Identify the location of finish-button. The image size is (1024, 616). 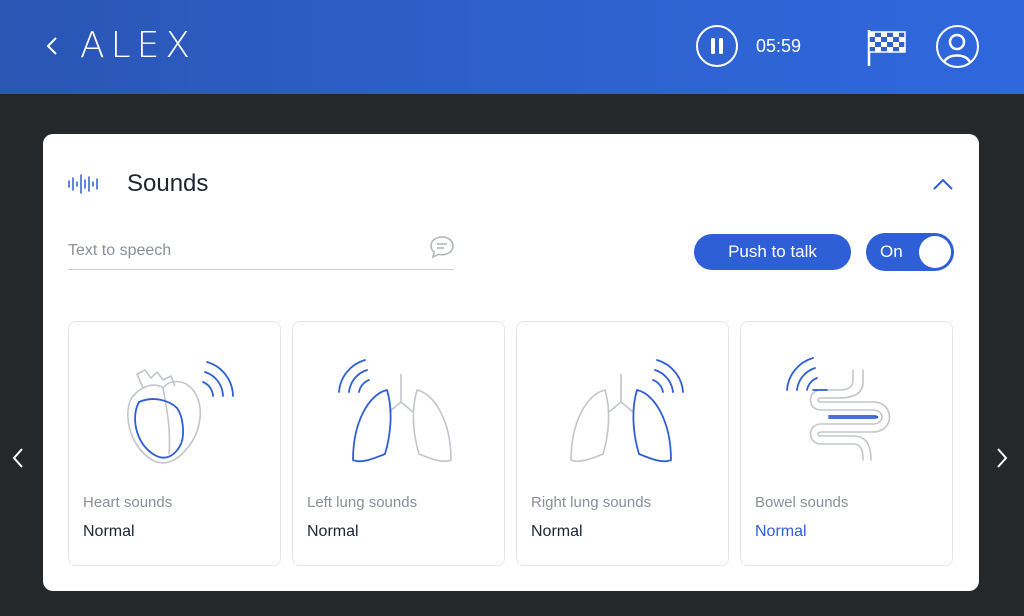
(887, 47).